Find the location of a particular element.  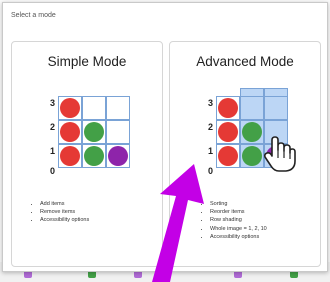

card-title: Advanced Mode is located at coordinates (245, 61).